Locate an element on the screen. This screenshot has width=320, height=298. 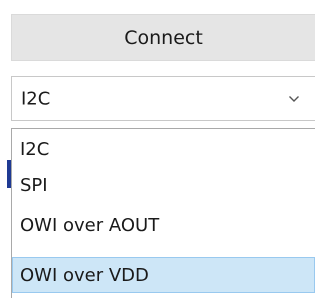
dropdown-option-label: SPI is located at coordinates (34, 185).